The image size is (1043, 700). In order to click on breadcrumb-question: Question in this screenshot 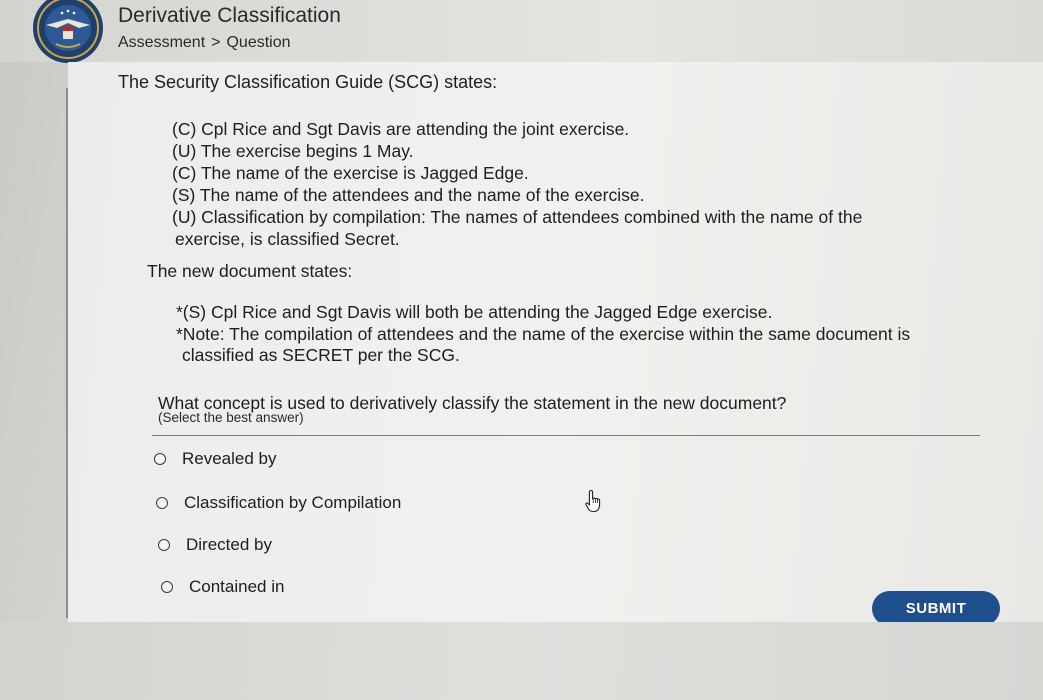, I will do `click(258, 42)`.